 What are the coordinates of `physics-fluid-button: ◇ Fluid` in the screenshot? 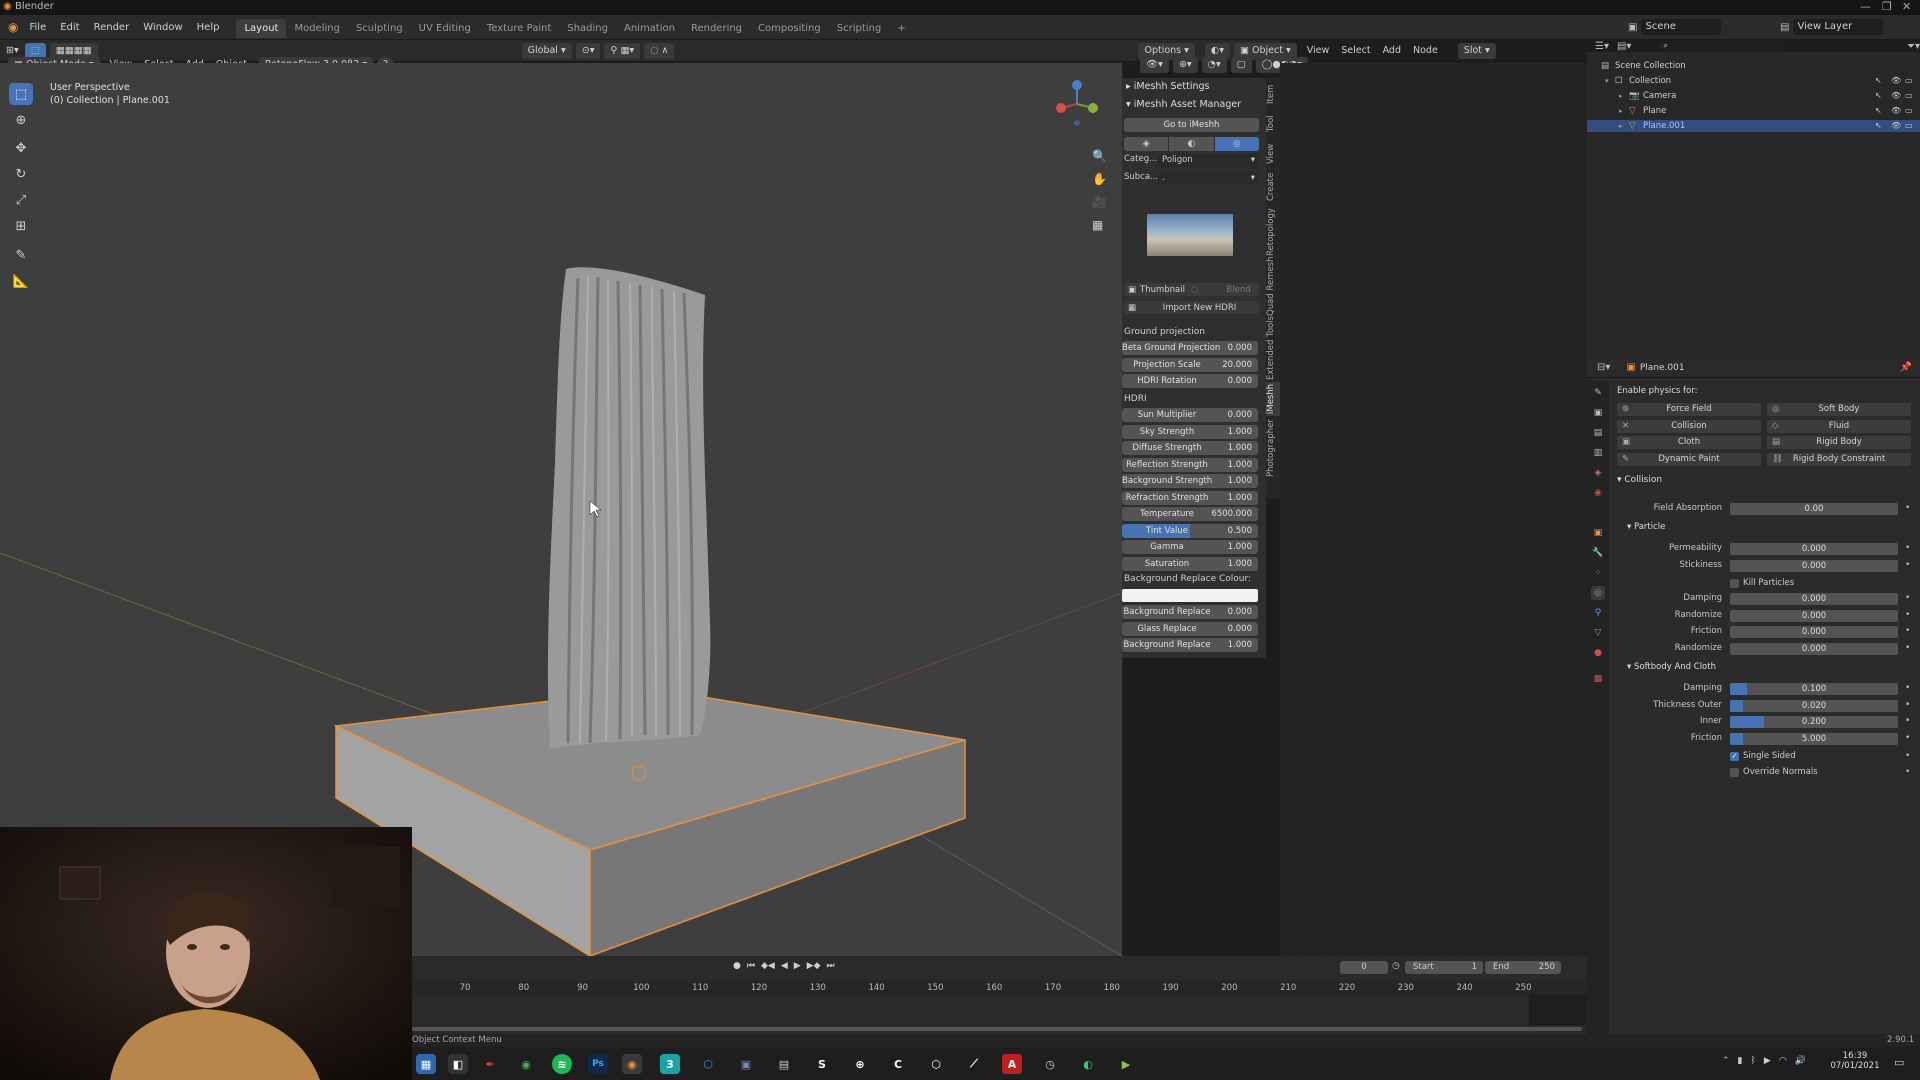 It's located at (1839, 426).